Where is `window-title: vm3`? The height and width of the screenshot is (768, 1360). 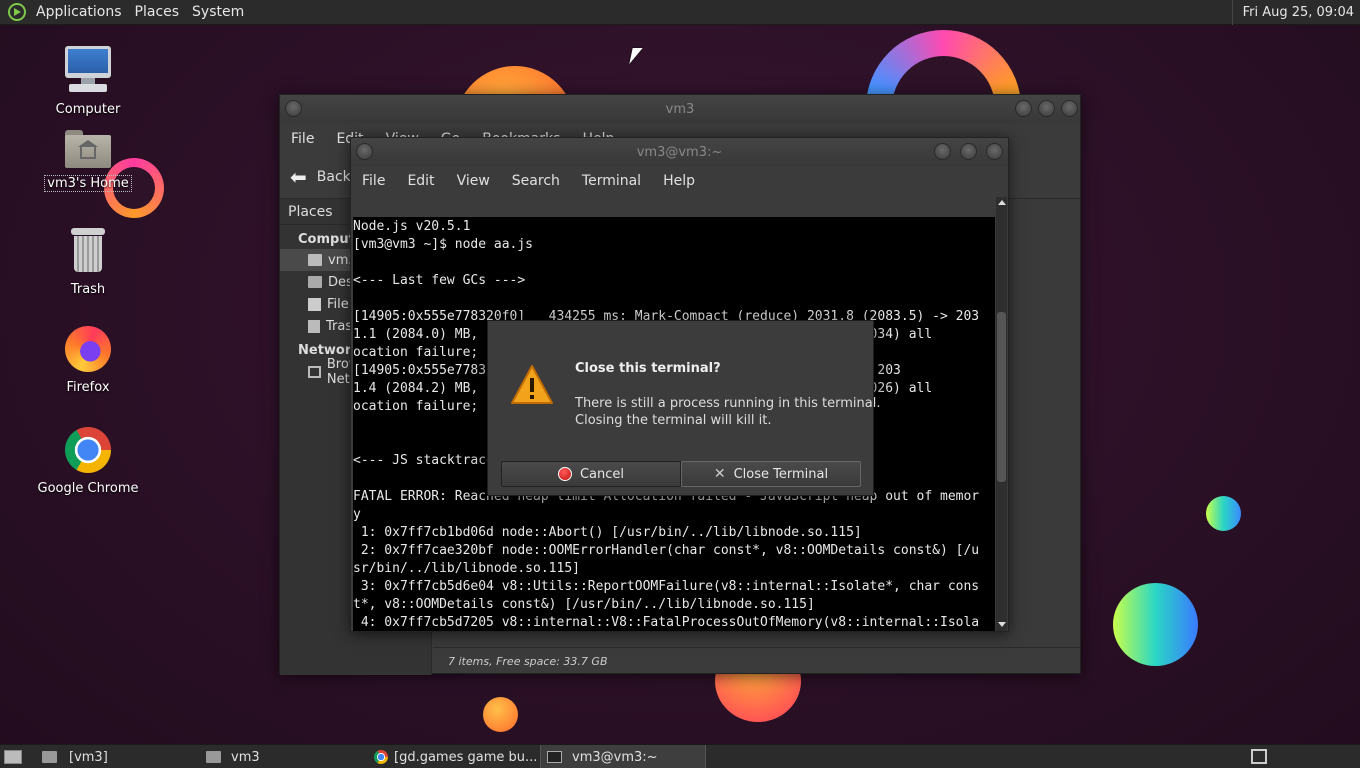
window-title: vm3 is located at coordinates (680, 109).